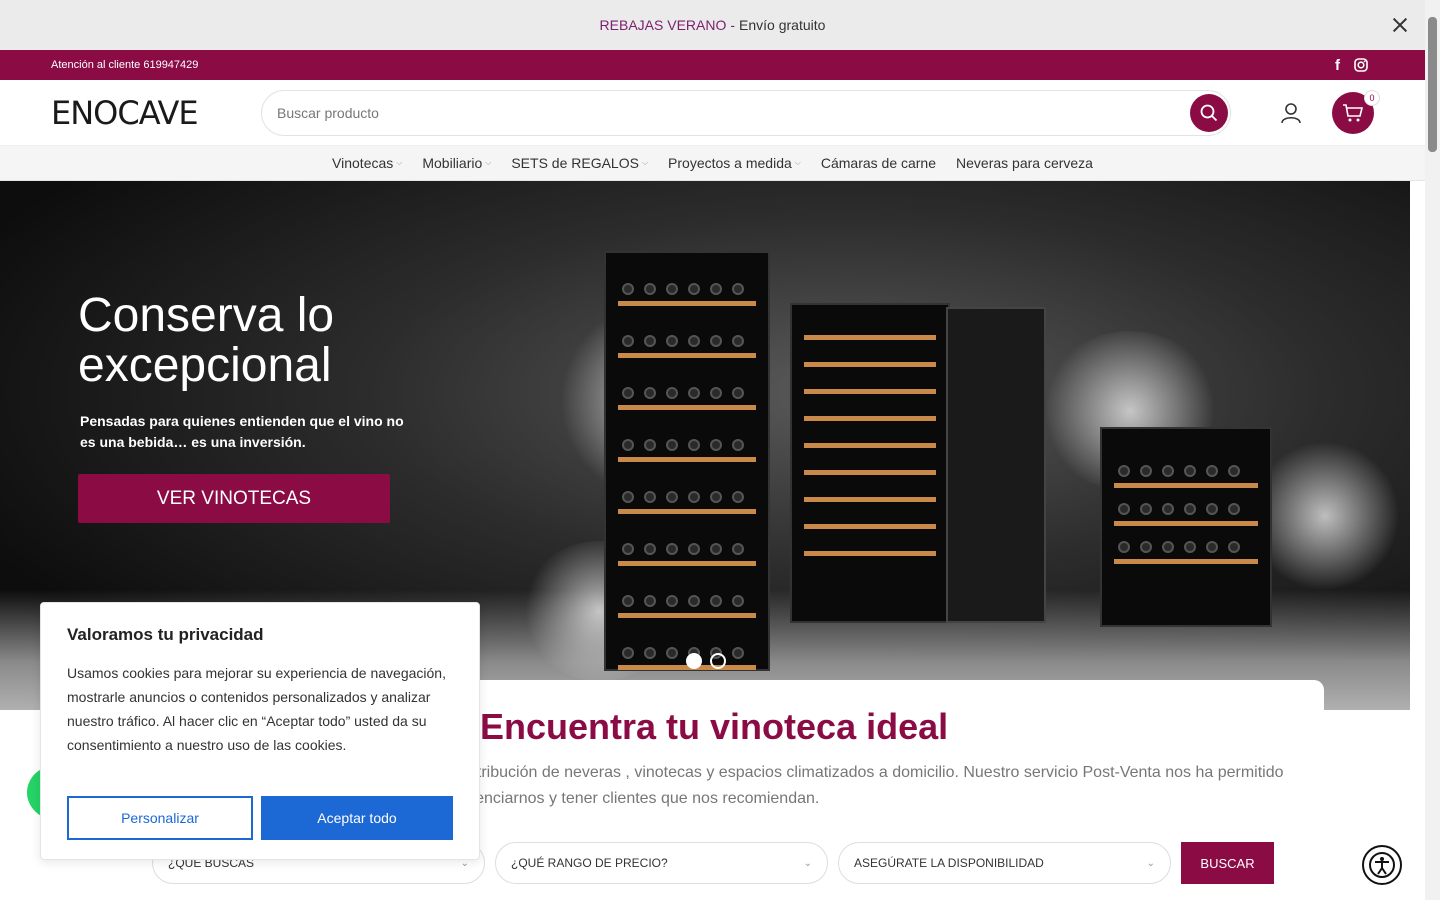  I want to click on select-availability-label: ASEGÚRATE LA DISPONIBILIDAD, so click(949, 863).